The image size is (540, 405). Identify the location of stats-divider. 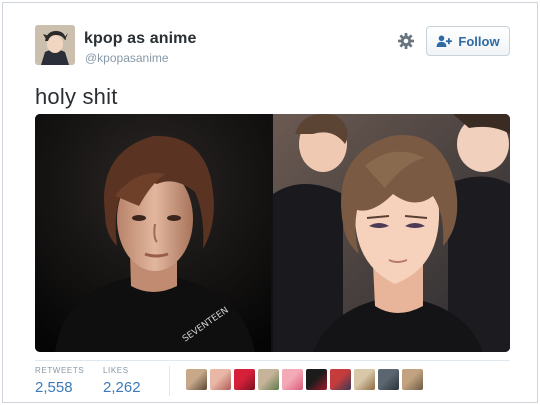
(272, 360).